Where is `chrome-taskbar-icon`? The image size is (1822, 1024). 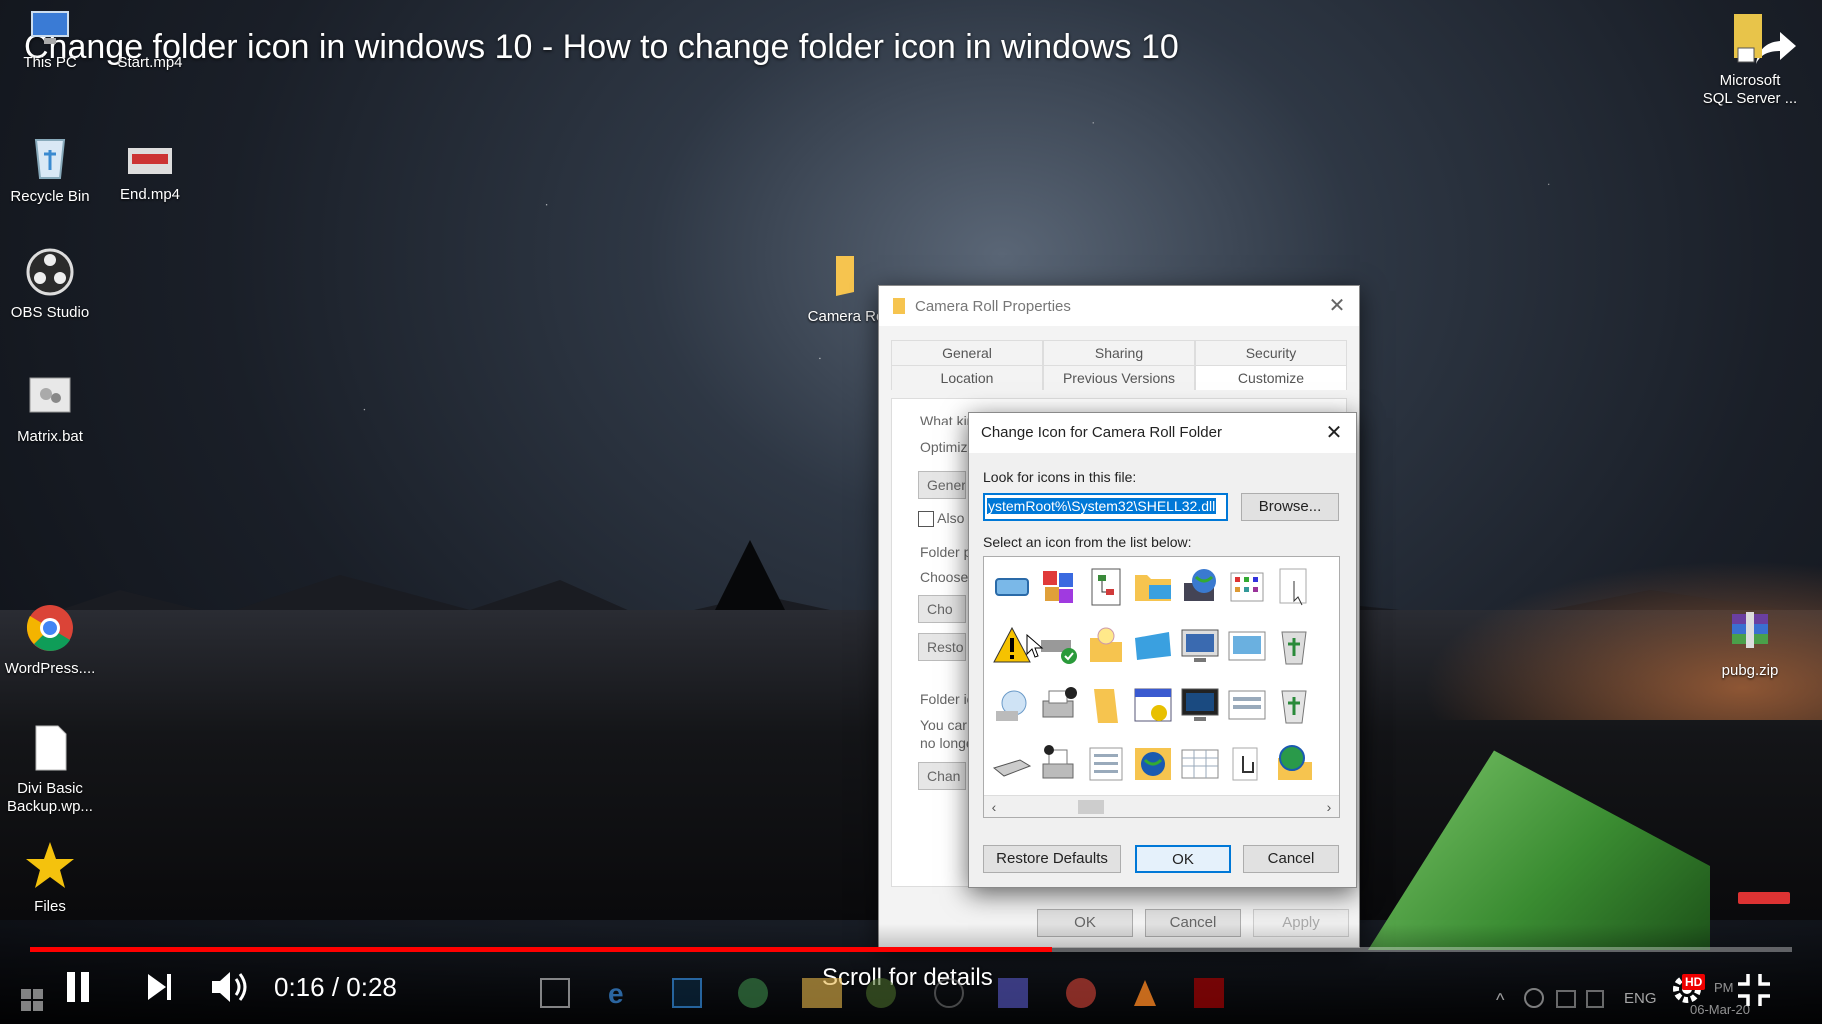 chrome-taskbar-icon is located at coordinates (1081, 993).